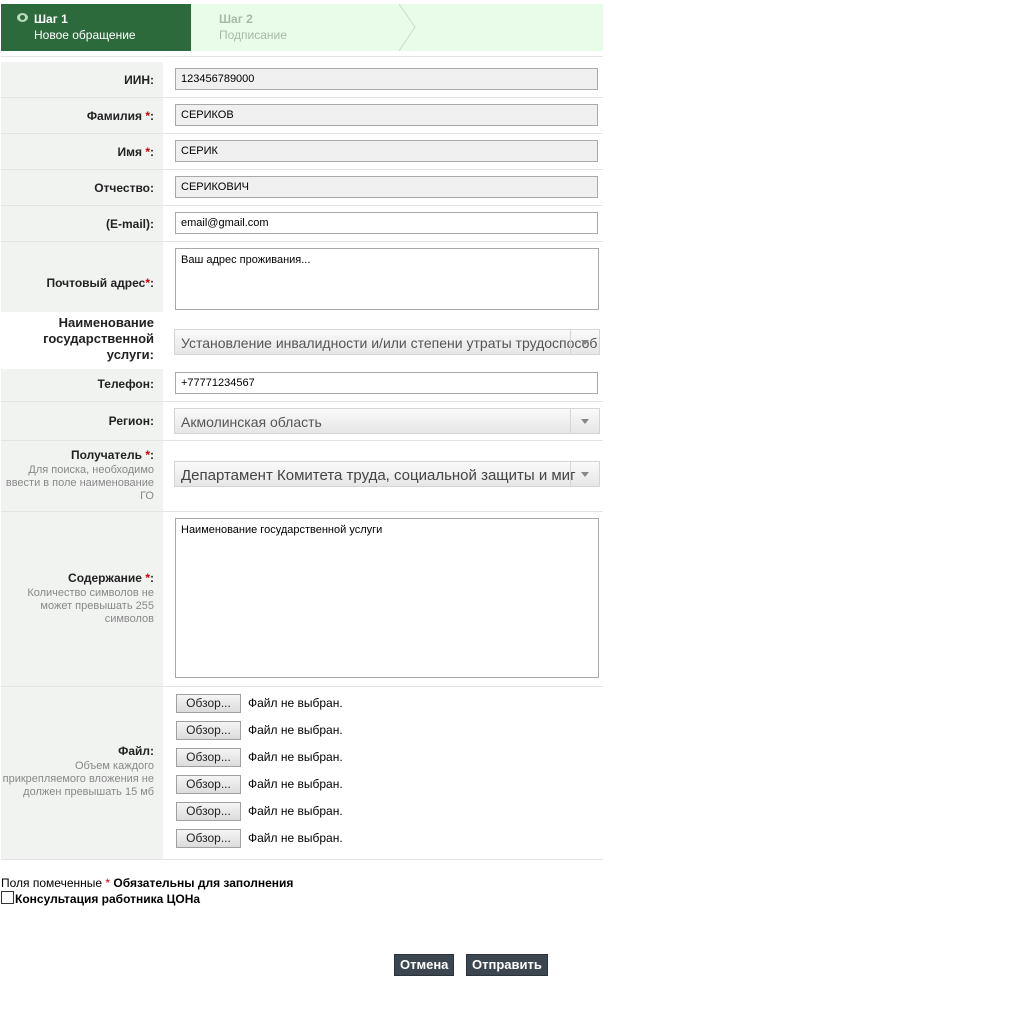 This screenshot has width=1016, height=1034. Describe the element at coordinates (407, 27) in the screenshot. I see `step-separator-icon` at that location.